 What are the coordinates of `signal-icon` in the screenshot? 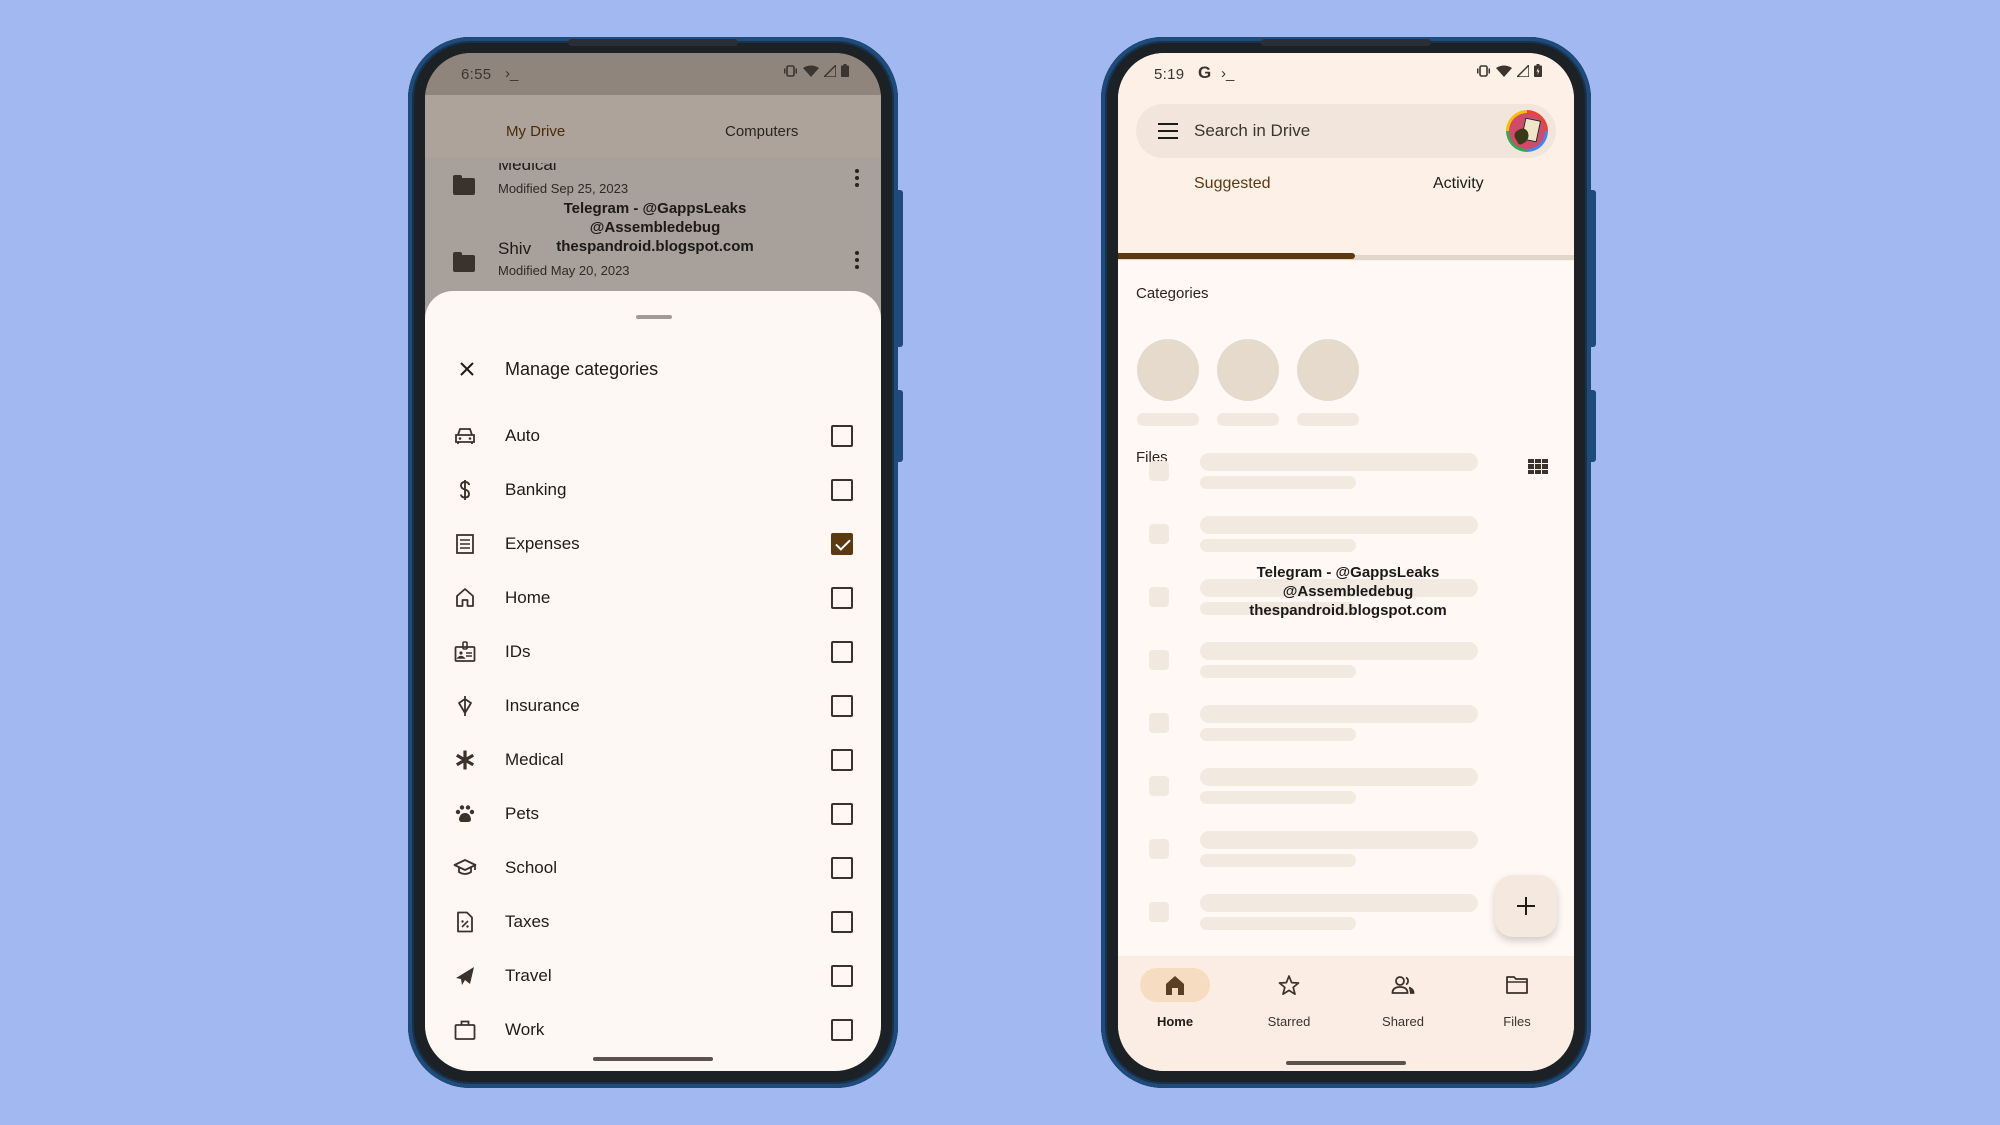 It's located at (1523, 70).